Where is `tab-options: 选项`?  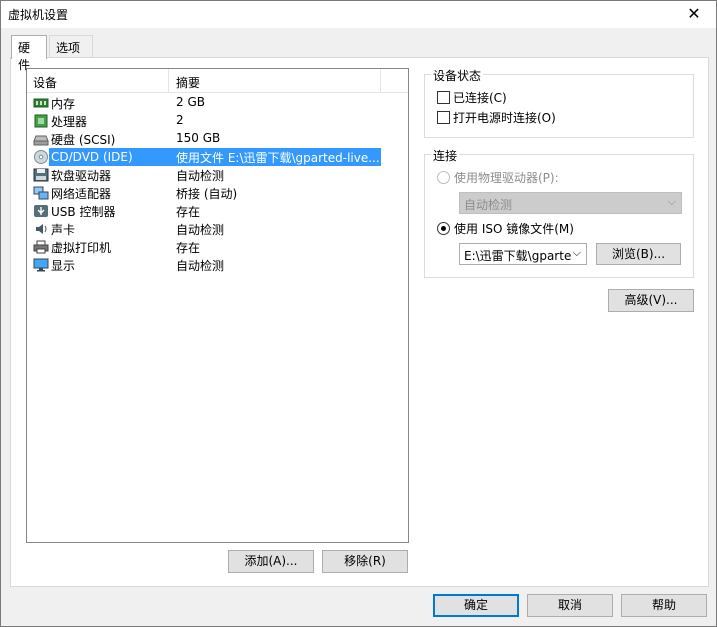
tab-options: 选项 is located at coordinates (71, 46).